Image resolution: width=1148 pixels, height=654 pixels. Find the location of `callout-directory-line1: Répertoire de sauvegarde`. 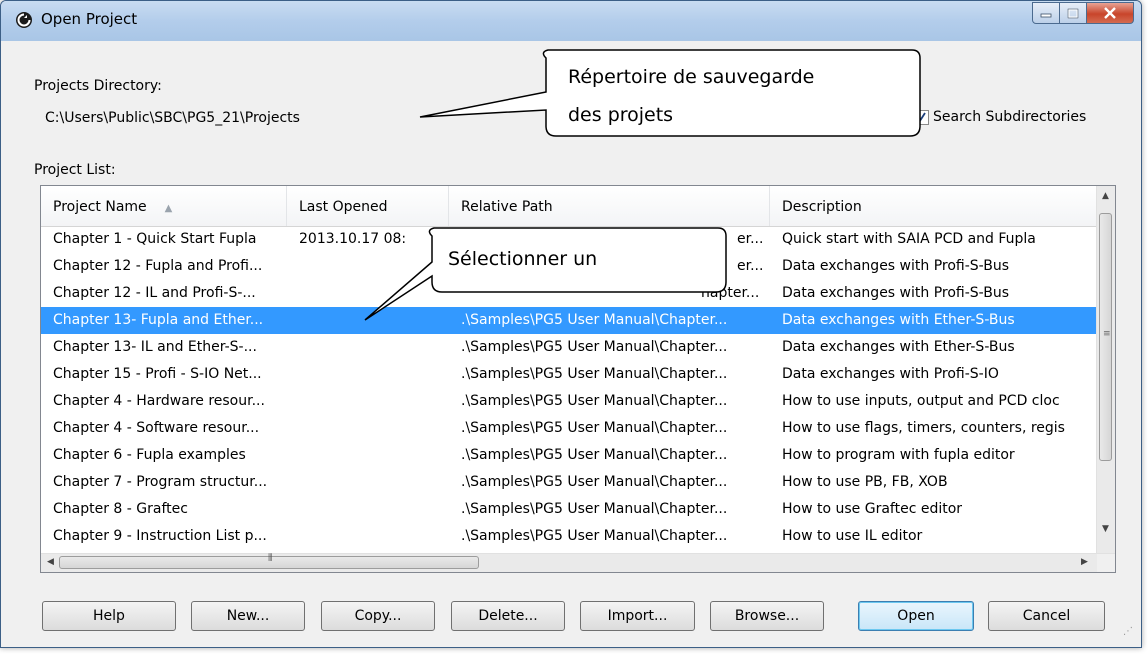

callout-directory-line1: Répertoire de sauvegarde is located at coordinates (691, 77).